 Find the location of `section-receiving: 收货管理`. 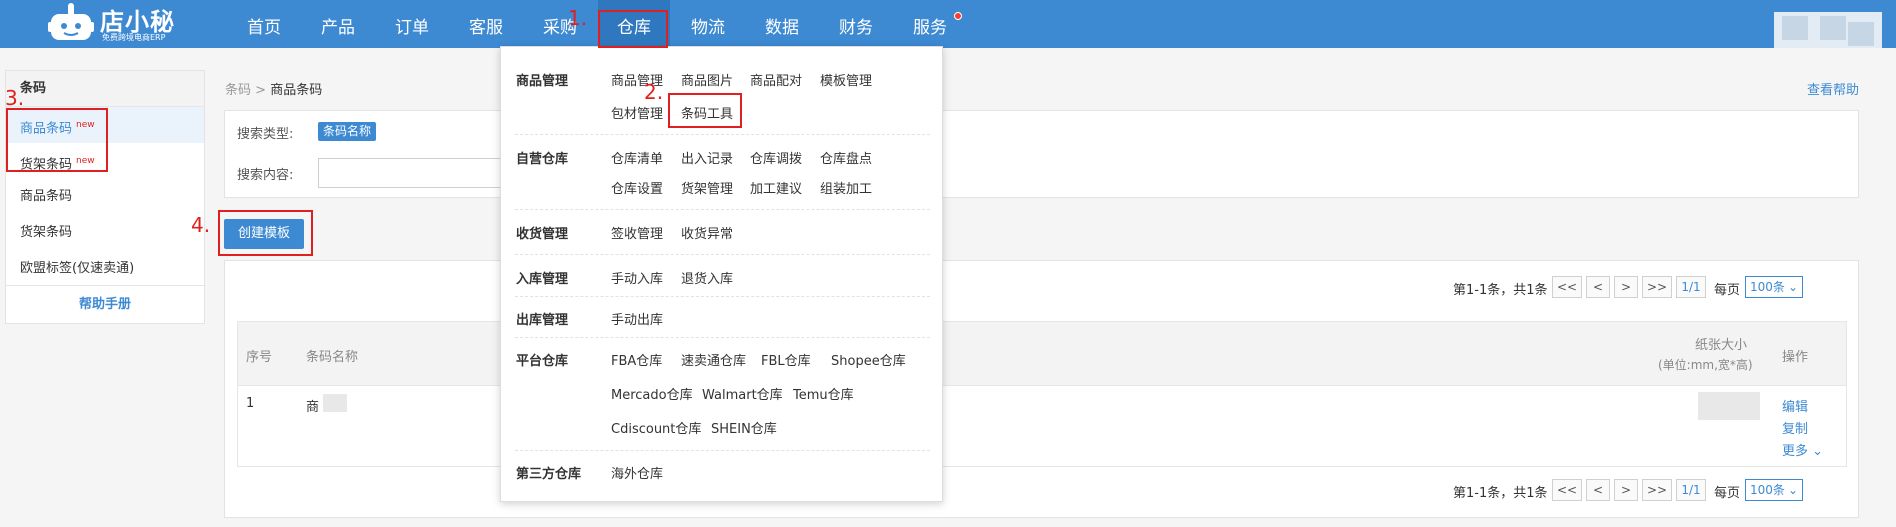

section-receiving: 收货管理 is located at coordinates (542, 234).